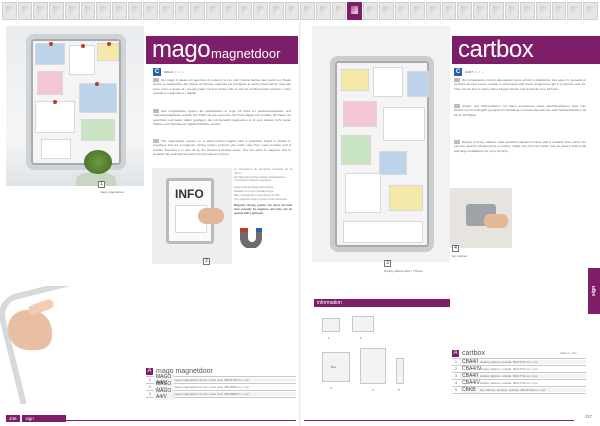 The width and height of the screenshot is (600, 426). I want to click on photo4-caption-text: key cabinet, so click(460, 256).